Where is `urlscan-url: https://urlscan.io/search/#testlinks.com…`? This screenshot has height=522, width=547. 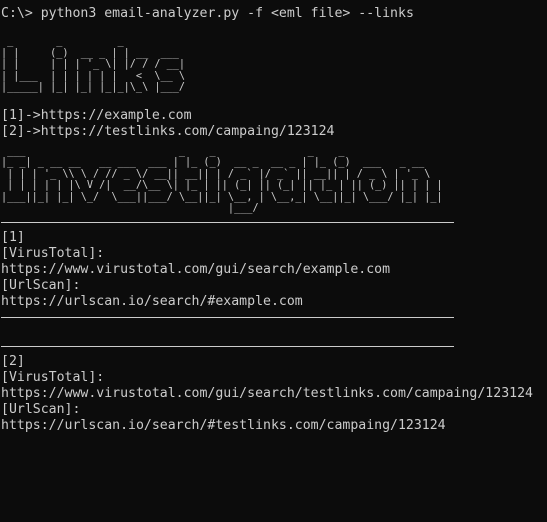 urlscan-url: https://urlscan.io/search/#testlinks.com… is located at coordinates (274, 426).